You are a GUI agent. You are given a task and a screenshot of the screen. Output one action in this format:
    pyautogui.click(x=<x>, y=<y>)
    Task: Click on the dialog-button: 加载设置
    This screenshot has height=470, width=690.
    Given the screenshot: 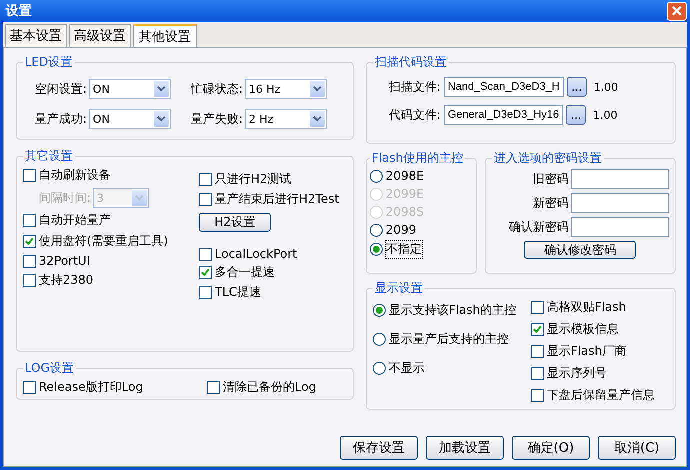 What is the action you would take?
    pyautogui.click(x=465, y=448)
    